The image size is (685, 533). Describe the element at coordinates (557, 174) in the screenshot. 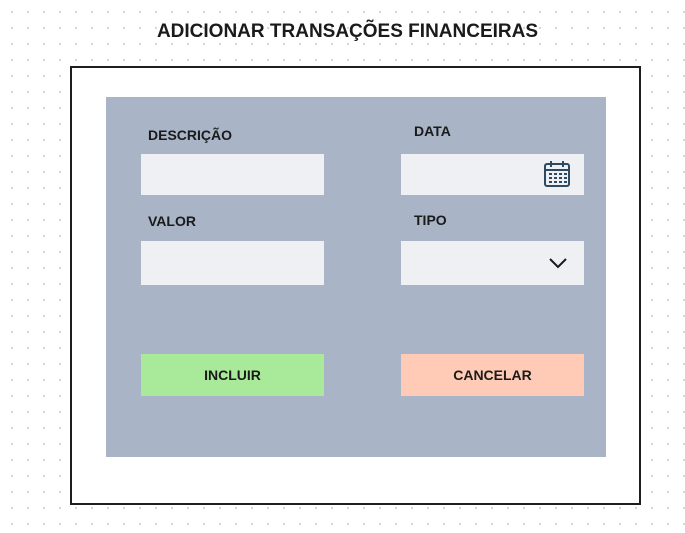

I see `calendar-icon` at that location.